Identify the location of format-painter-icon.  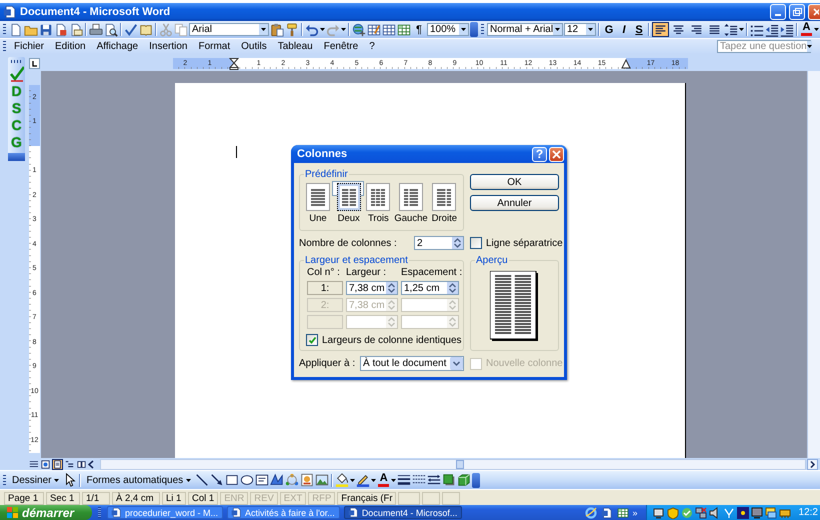
(292, 29).